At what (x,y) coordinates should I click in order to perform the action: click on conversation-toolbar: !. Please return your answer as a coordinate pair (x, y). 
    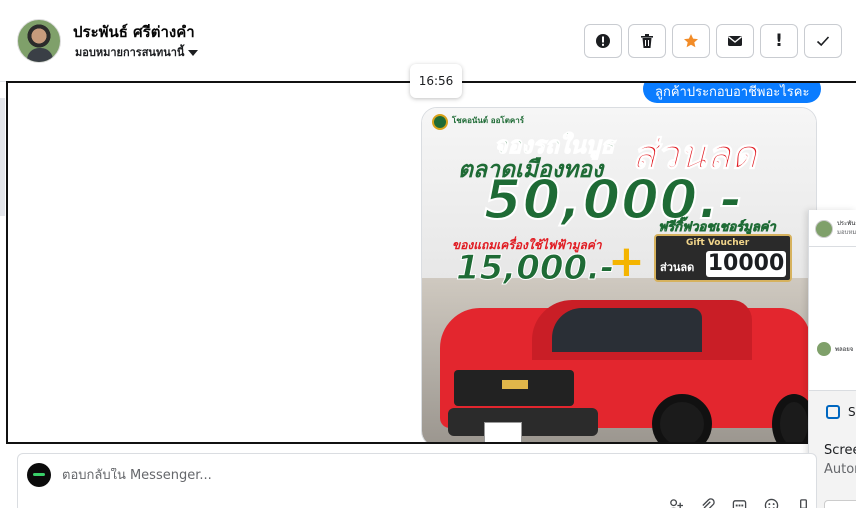
    Looking at the image, I should click on (713, 41).